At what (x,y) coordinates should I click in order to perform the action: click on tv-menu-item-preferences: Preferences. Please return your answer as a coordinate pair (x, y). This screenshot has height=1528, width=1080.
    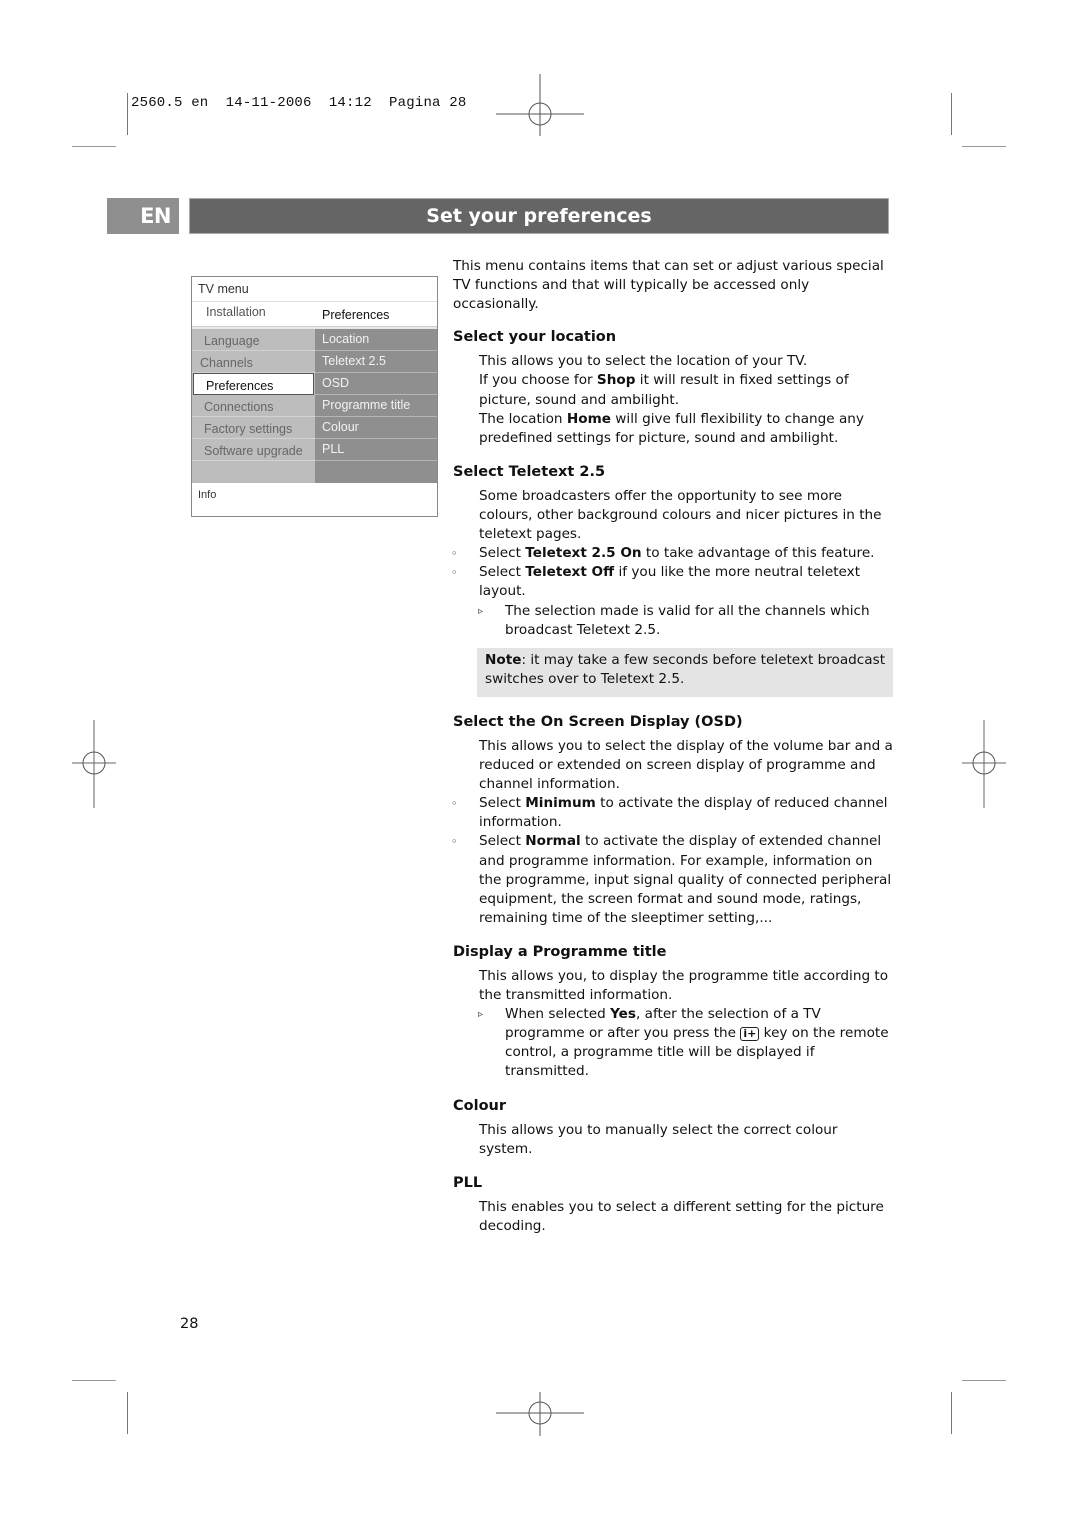
    Looking at the image, I should click on (253, 384).